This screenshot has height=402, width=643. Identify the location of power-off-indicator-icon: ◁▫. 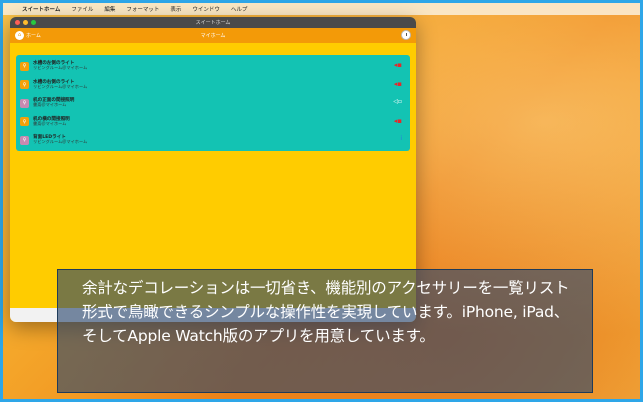
(397, 102).